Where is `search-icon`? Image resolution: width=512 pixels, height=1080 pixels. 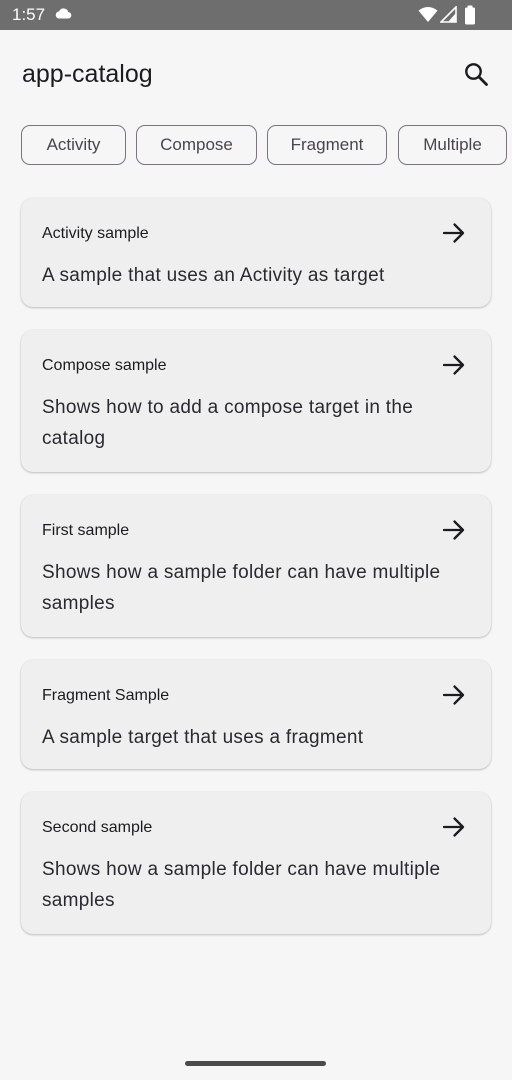 search-icon is located at coordinates (476, 74).